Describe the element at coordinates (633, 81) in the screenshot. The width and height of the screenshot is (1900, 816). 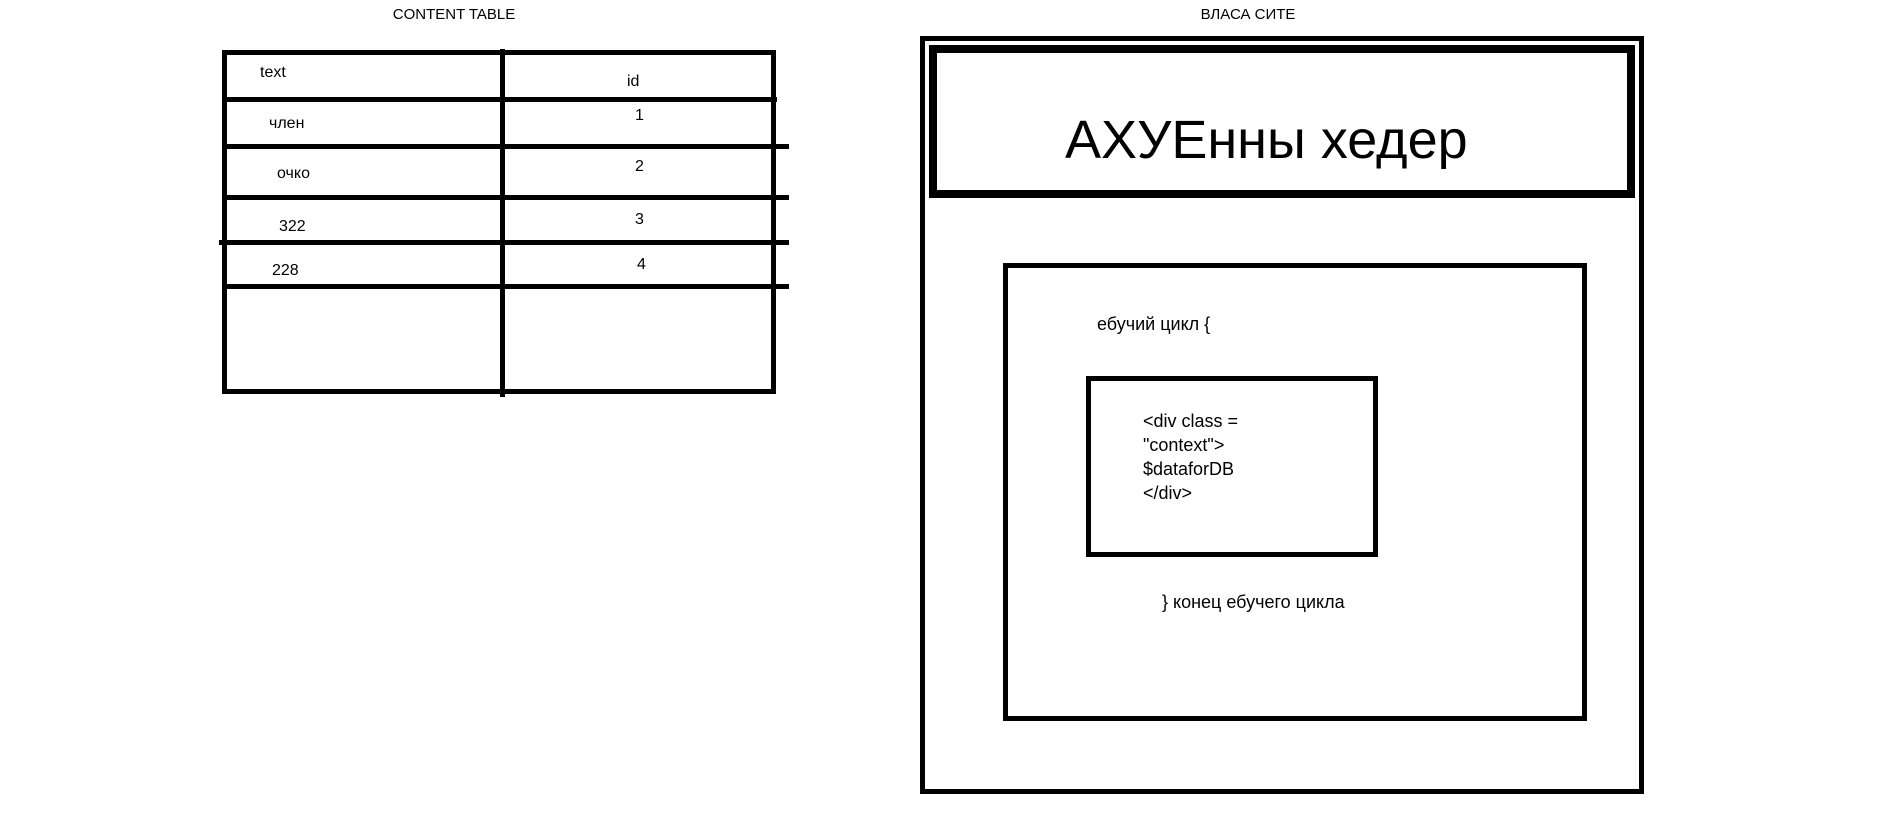
I see `header-cell-id: id` at that location.